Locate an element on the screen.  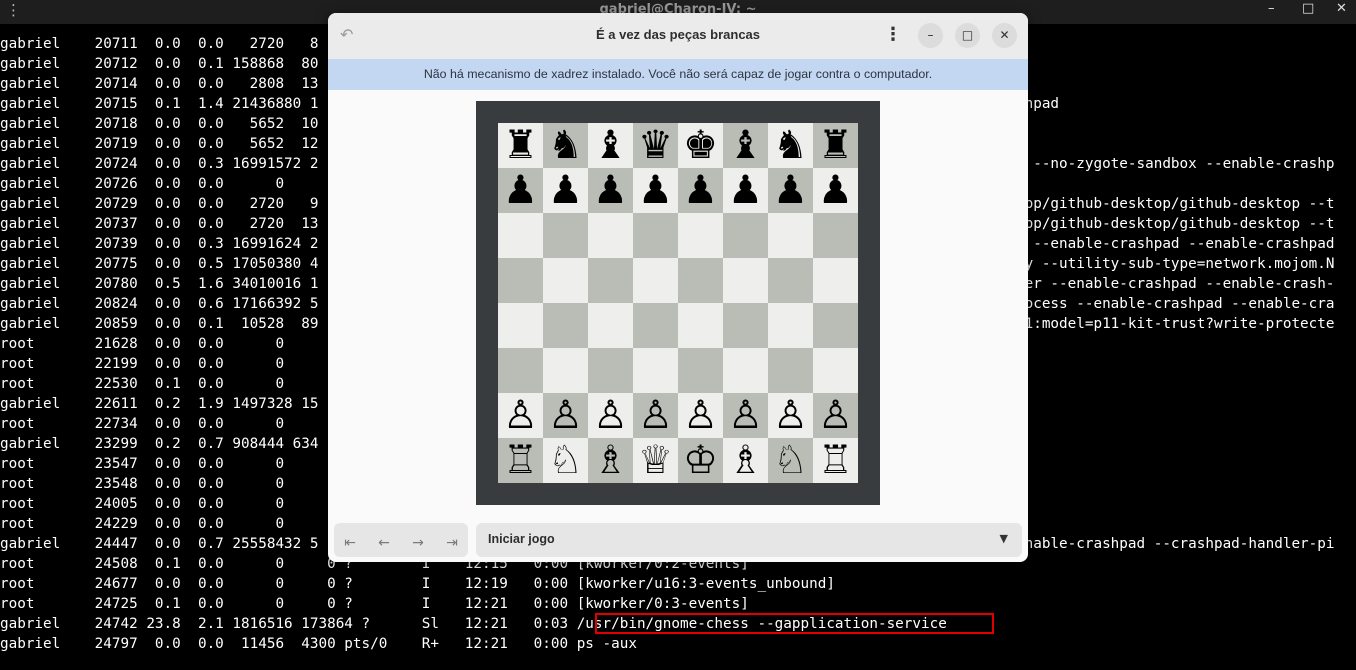
board-square: ♕ is located at coordinates (655, 460).